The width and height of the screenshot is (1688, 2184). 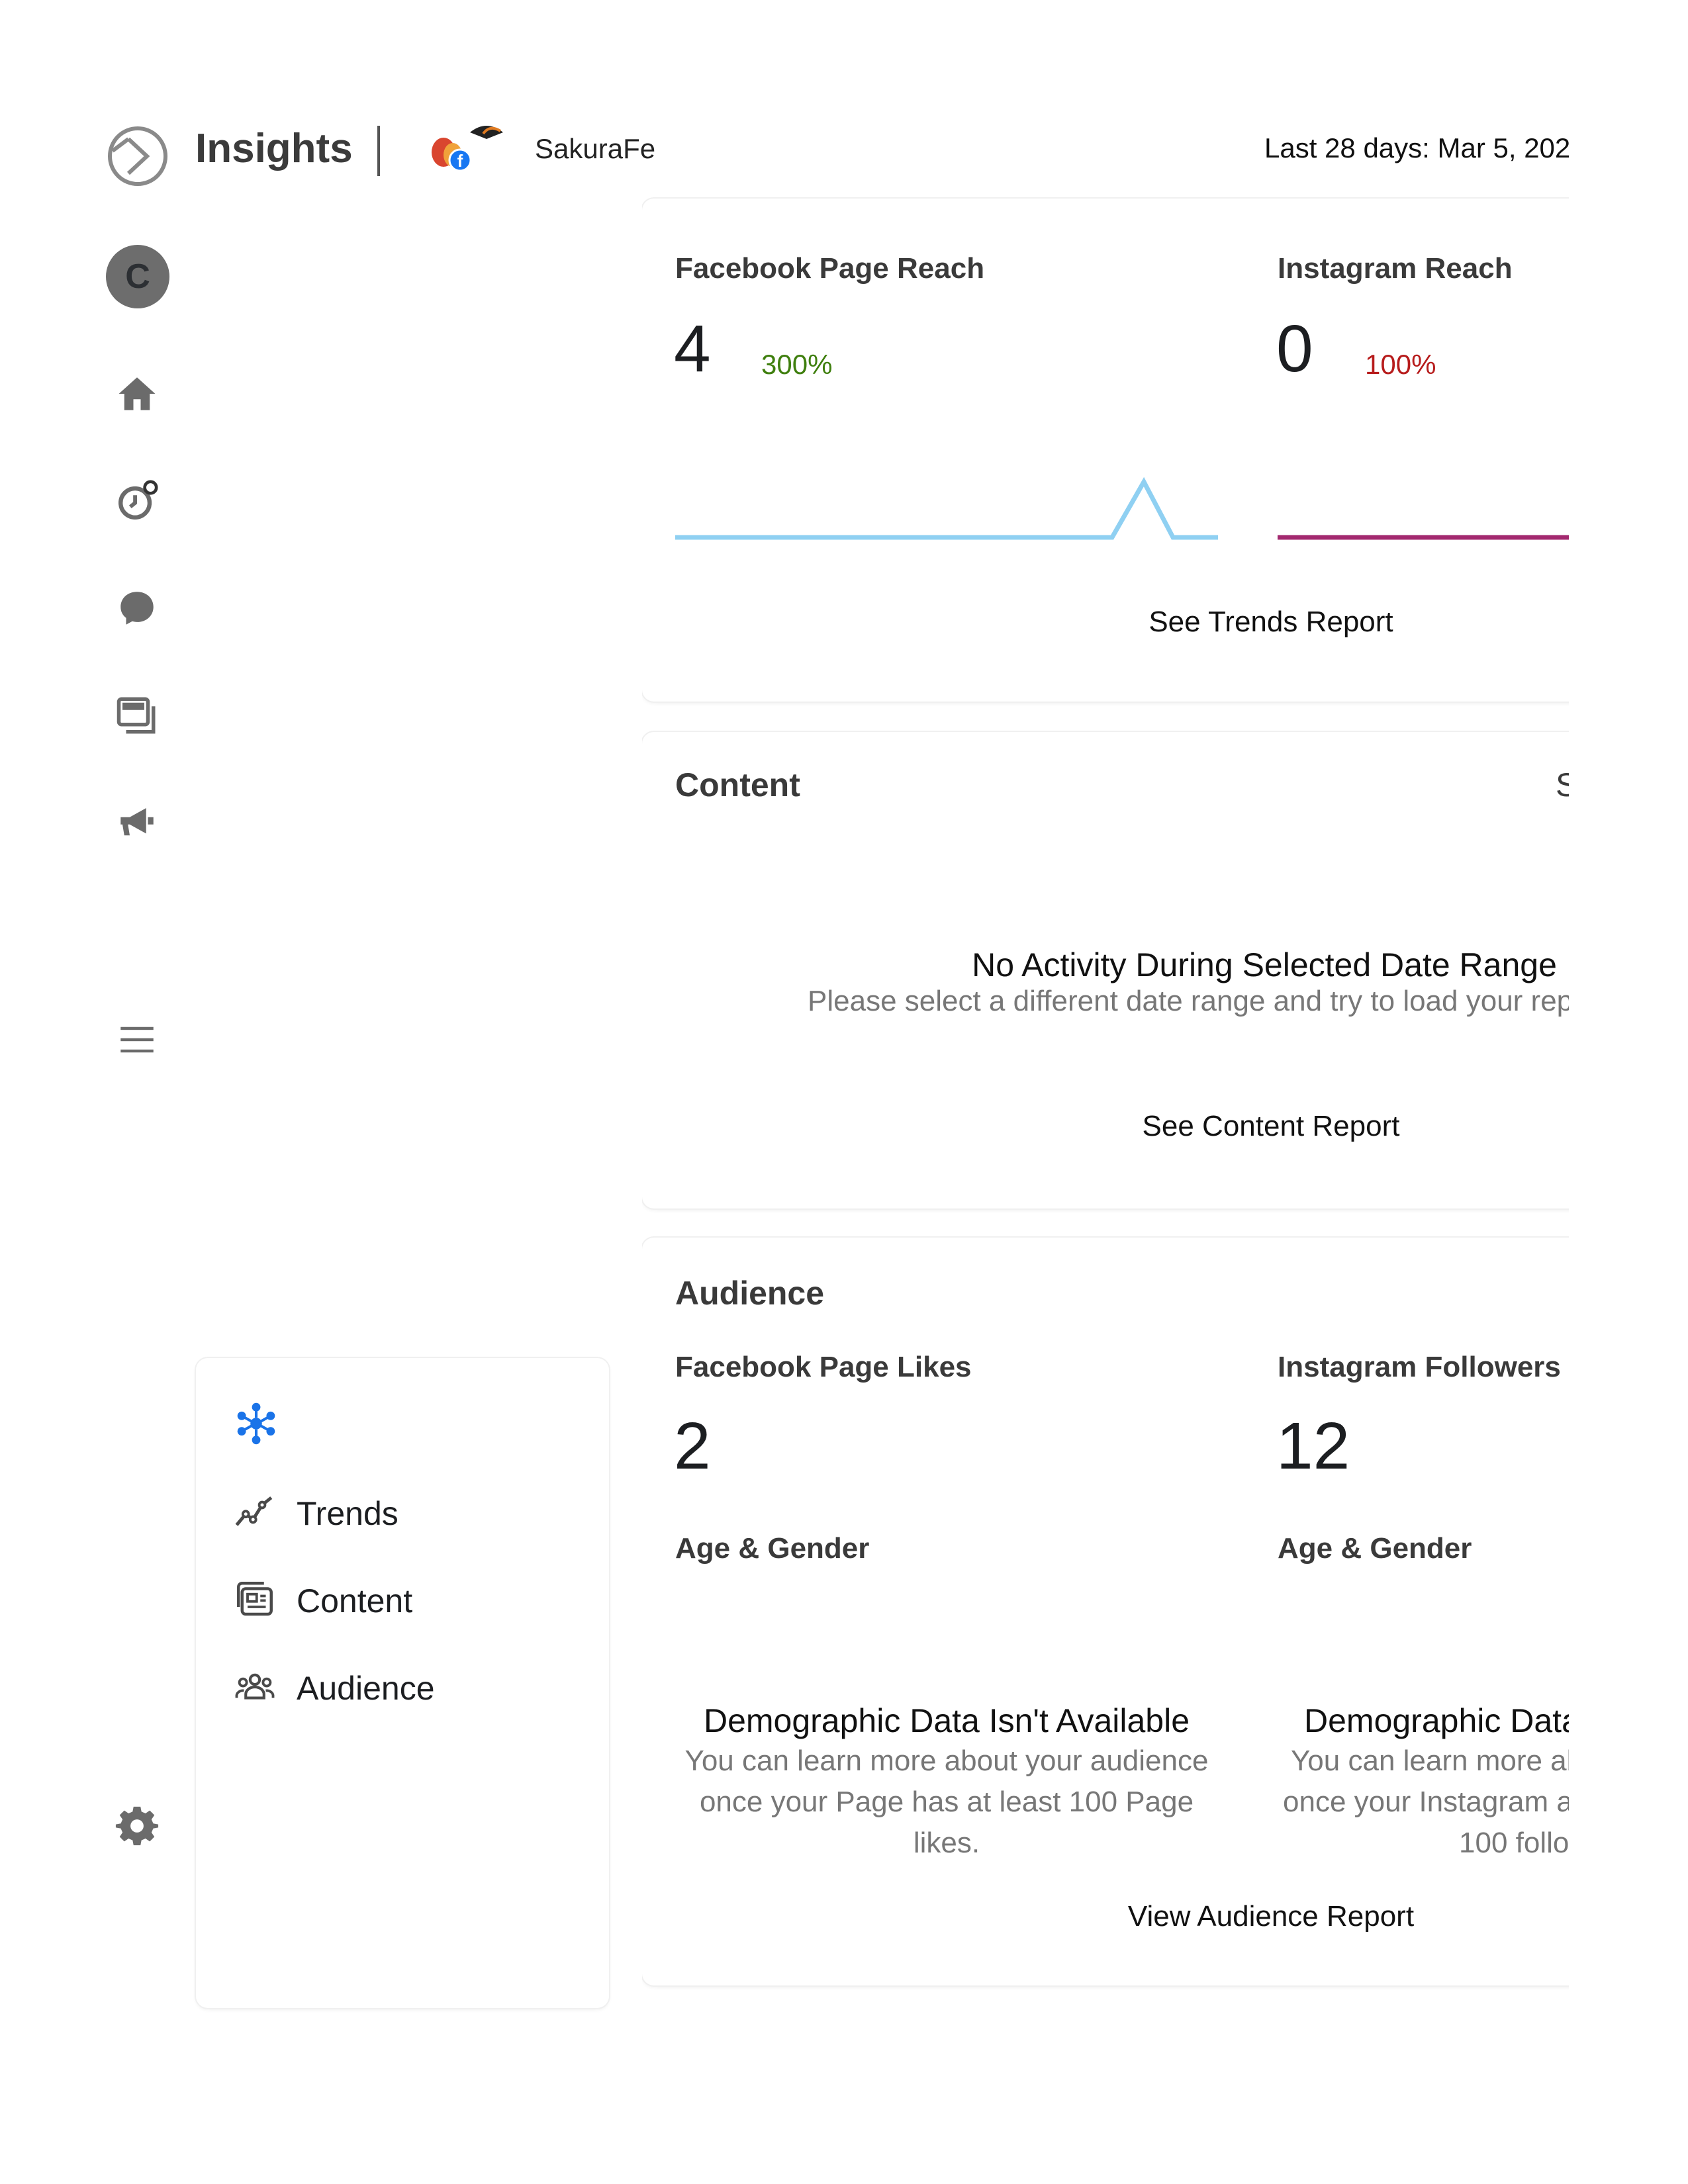 I want to click on app-title: Insights, so click(x=274, y=148).